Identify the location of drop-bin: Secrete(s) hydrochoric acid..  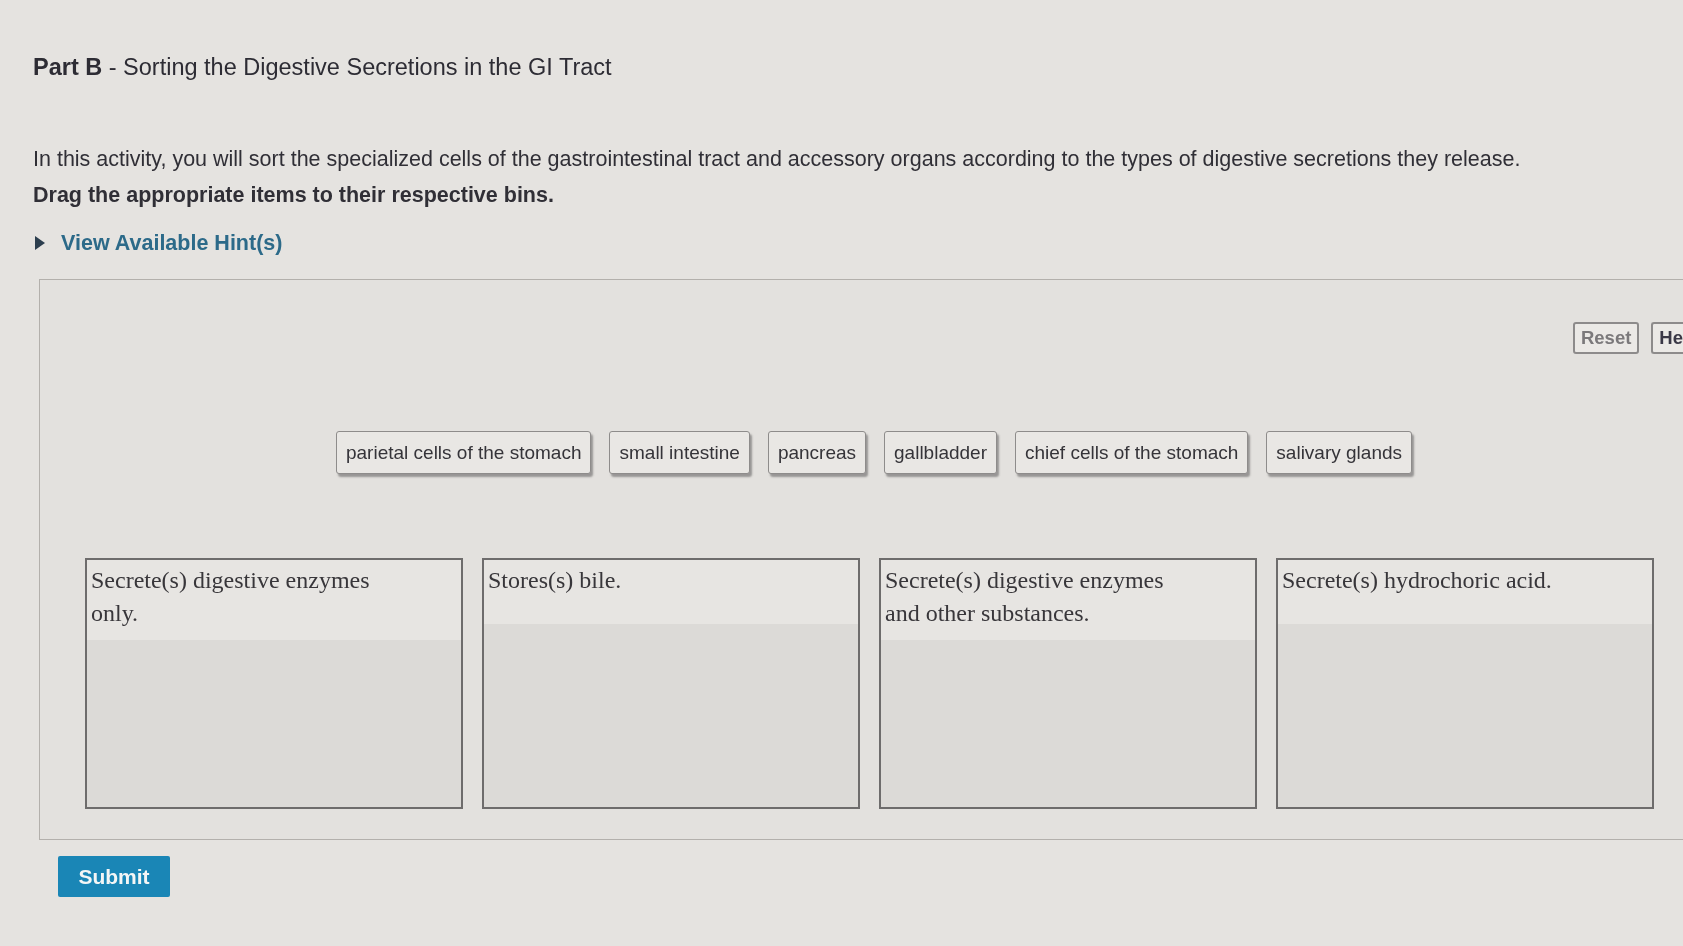
(1465, 683).